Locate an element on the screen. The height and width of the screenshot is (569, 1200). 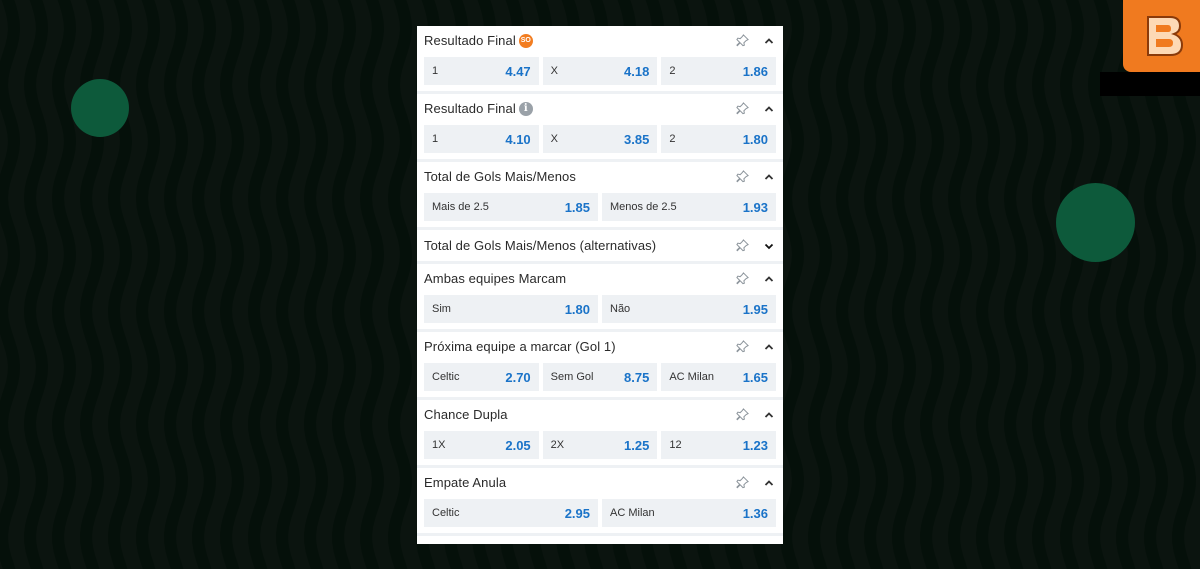
market-section: Chance Dupla 1X 2.05 2X 1.25 12 1.23 is located at coordinates (600, 434).